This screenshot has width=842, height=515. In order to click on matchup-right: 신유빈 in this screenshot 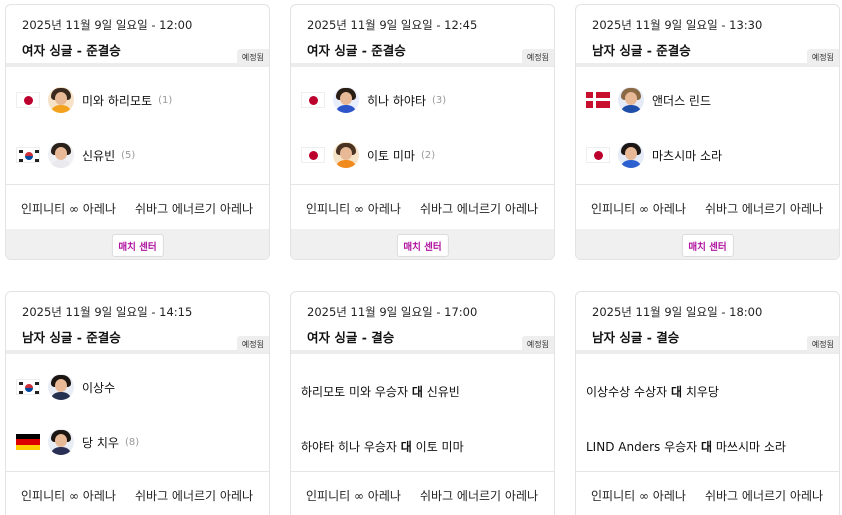, I will do `click(443, 392)`.